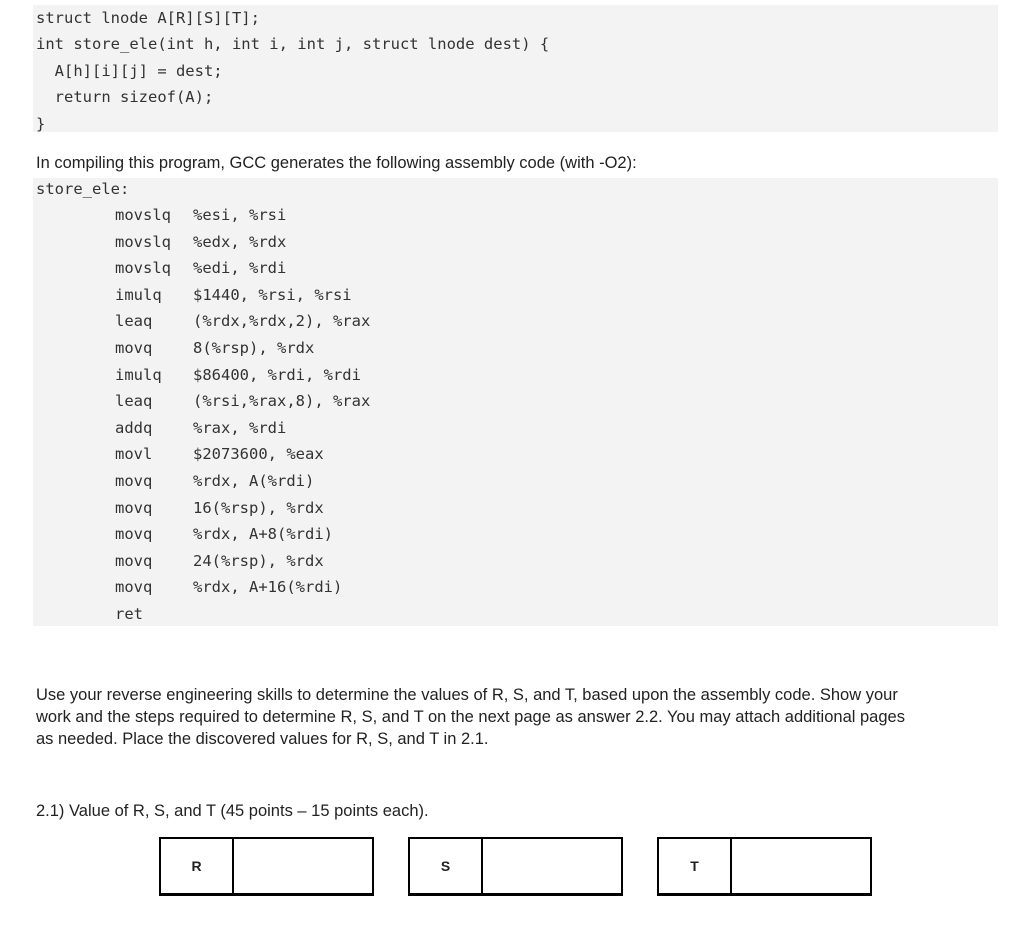  What do you see at coordinates (446, 866) in the screenshot?
I see `answer-label: S` at bounding box center [446, 866].